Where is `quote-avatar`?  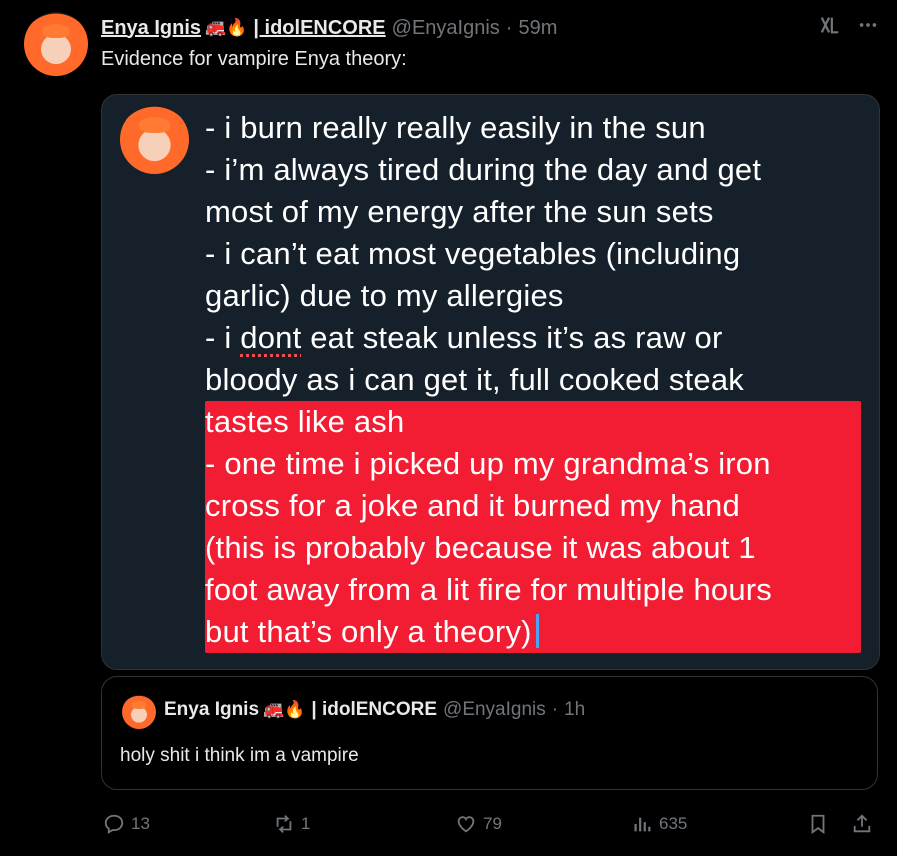
quote-avatar is located at coordinates (139, 712).